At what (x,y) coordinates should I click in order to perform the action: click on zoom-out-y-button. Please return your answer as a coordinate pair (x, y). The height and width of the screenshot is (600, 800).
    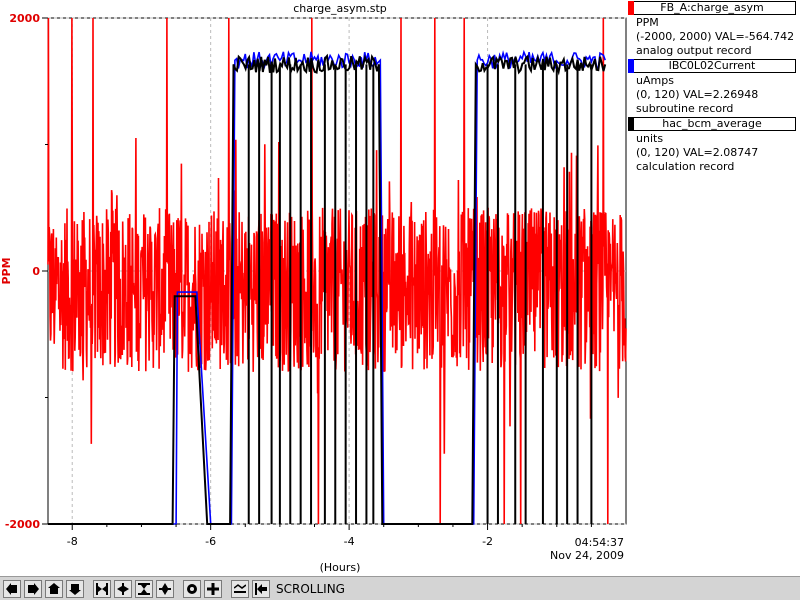
    Looking at the image, I should click on (165, 588).